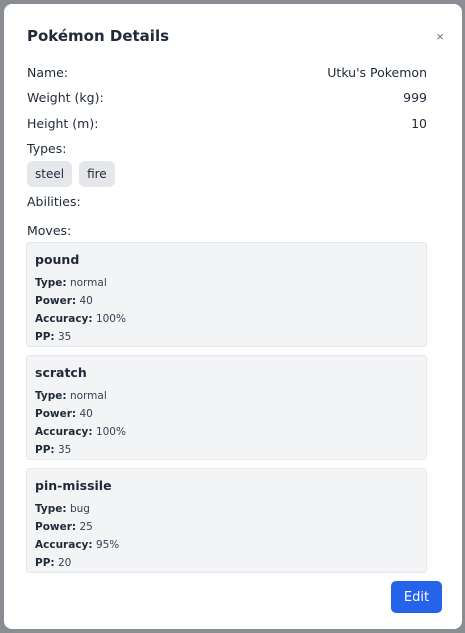 This screenshot has width=465, height=633. I want to click on height-value: 10, so click(419, 123).